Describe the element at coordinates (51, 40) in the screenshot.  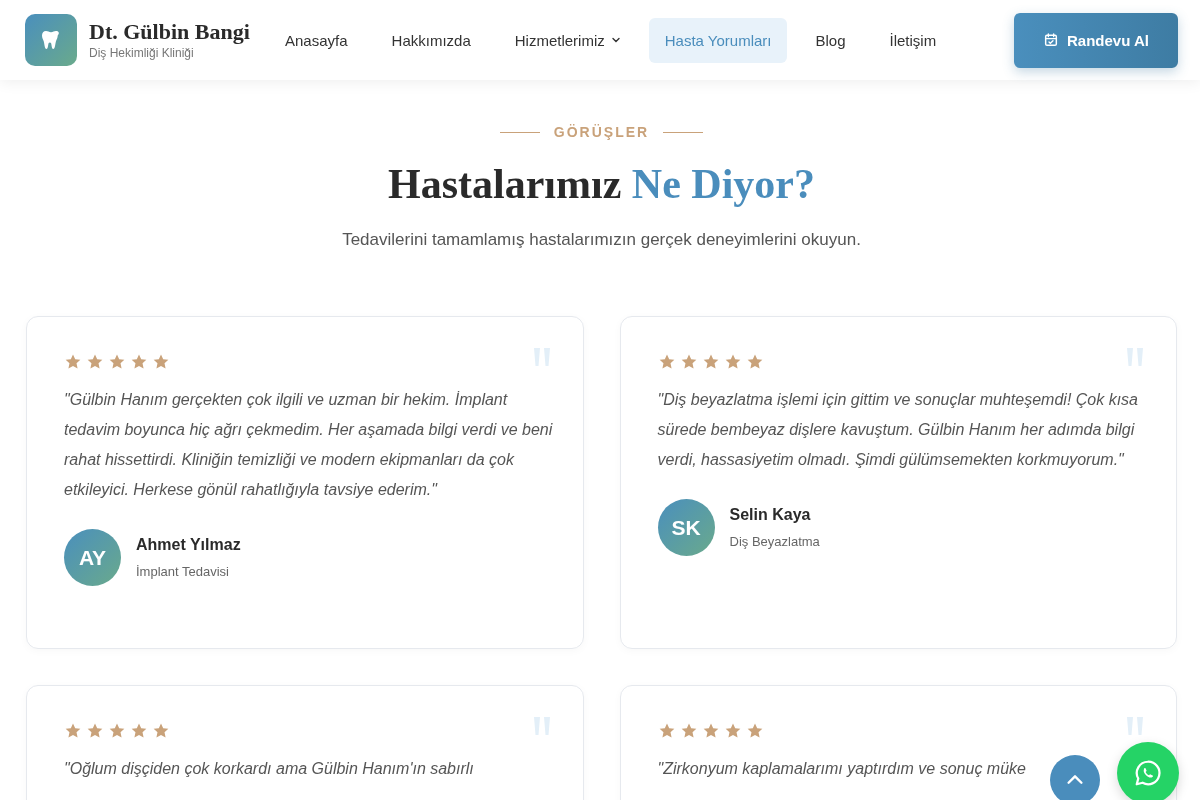
I see `tooth-logo-icon` at that location.